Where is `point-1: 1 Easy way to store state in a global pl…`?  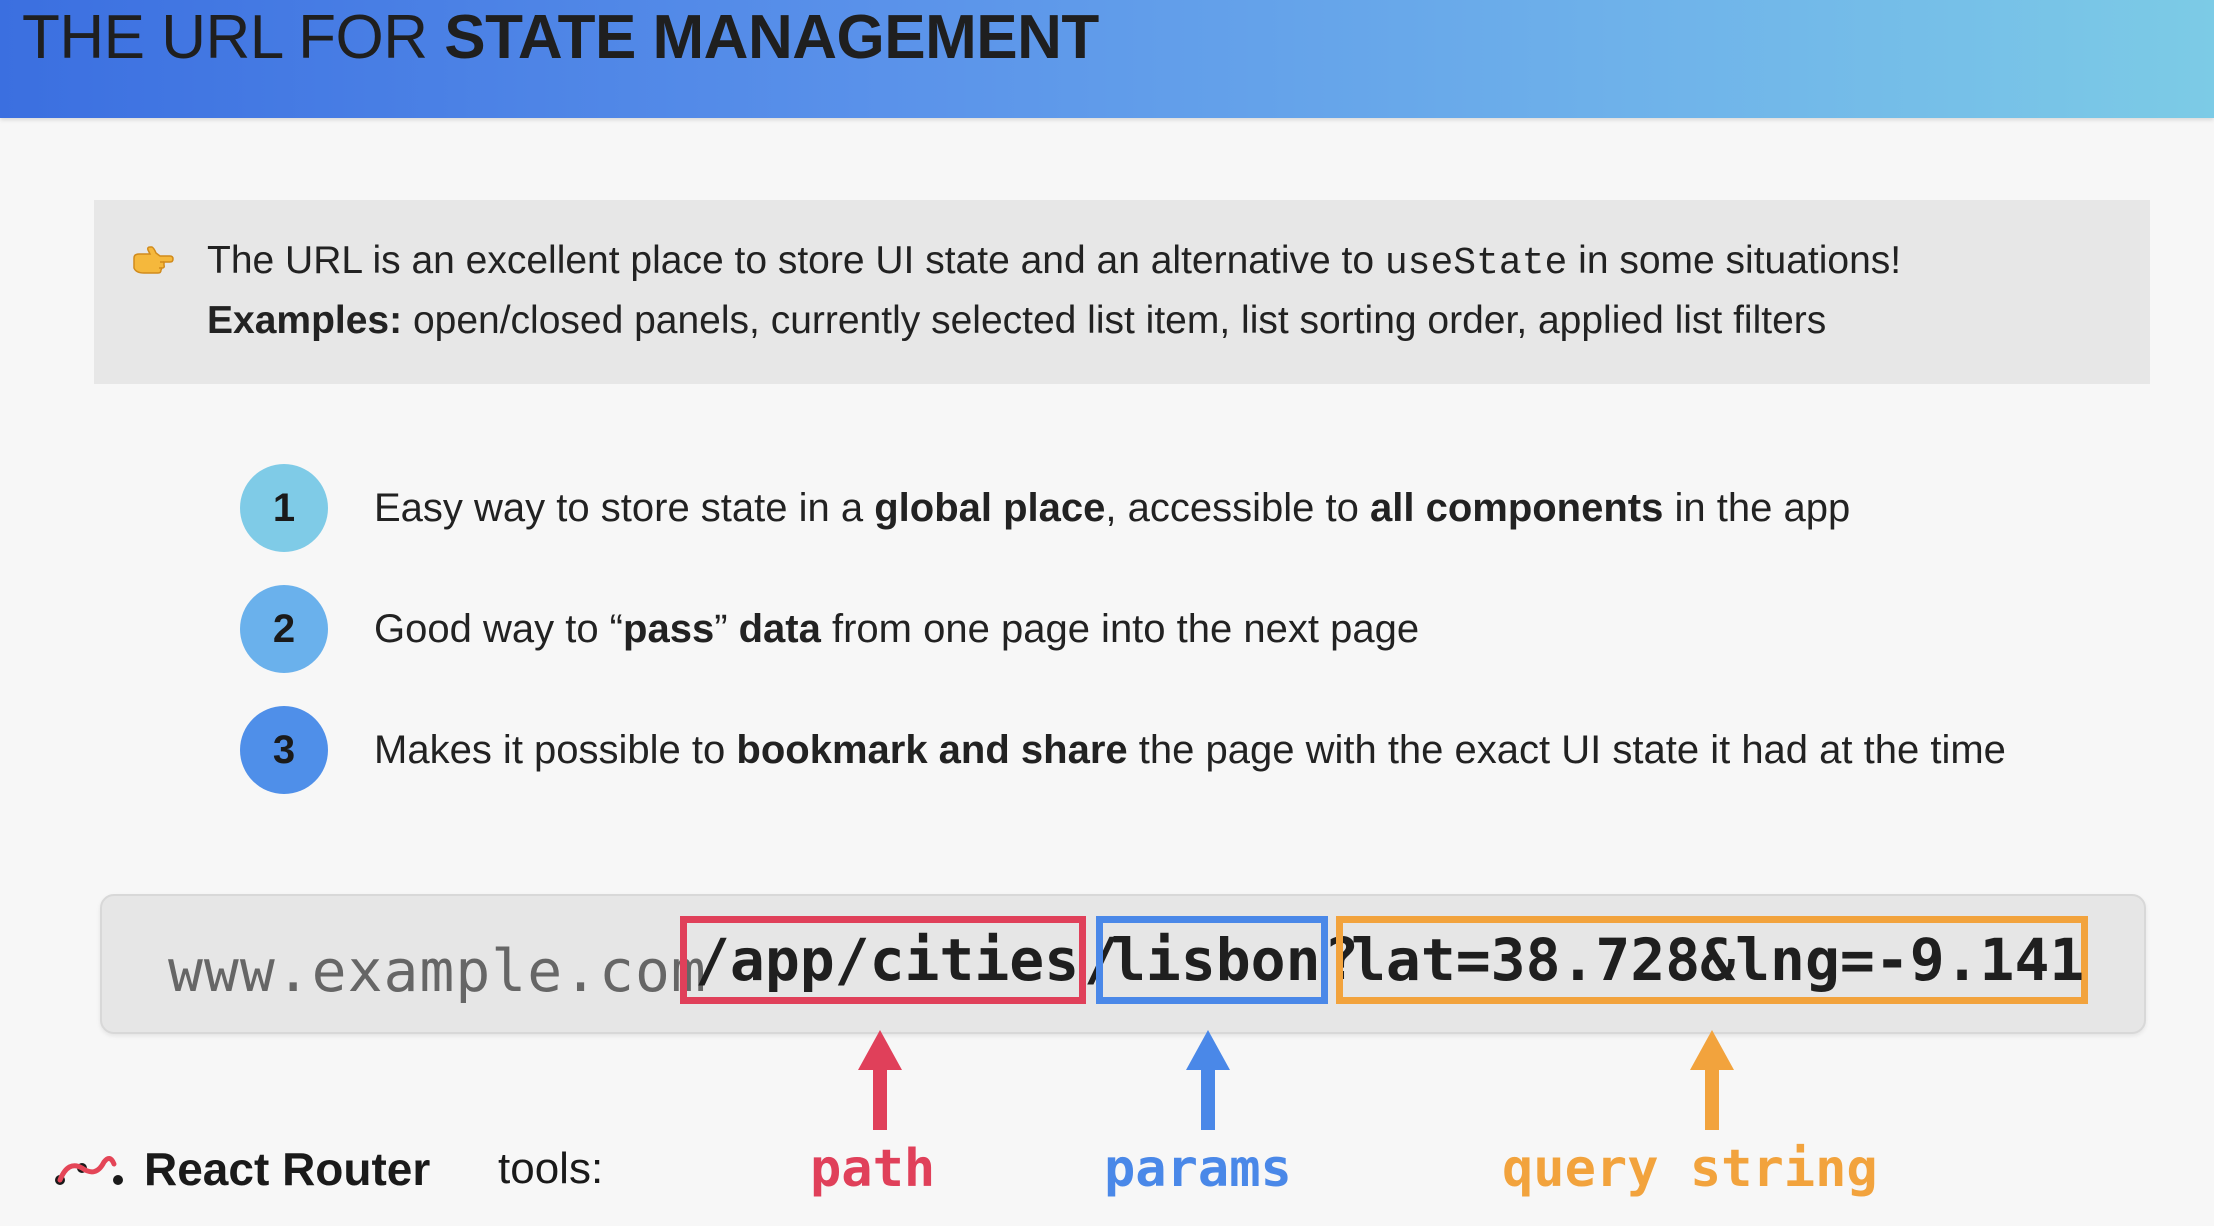 point-1: 1 Easy way to store state in a global pl… is located at coordinates (1220, 508).